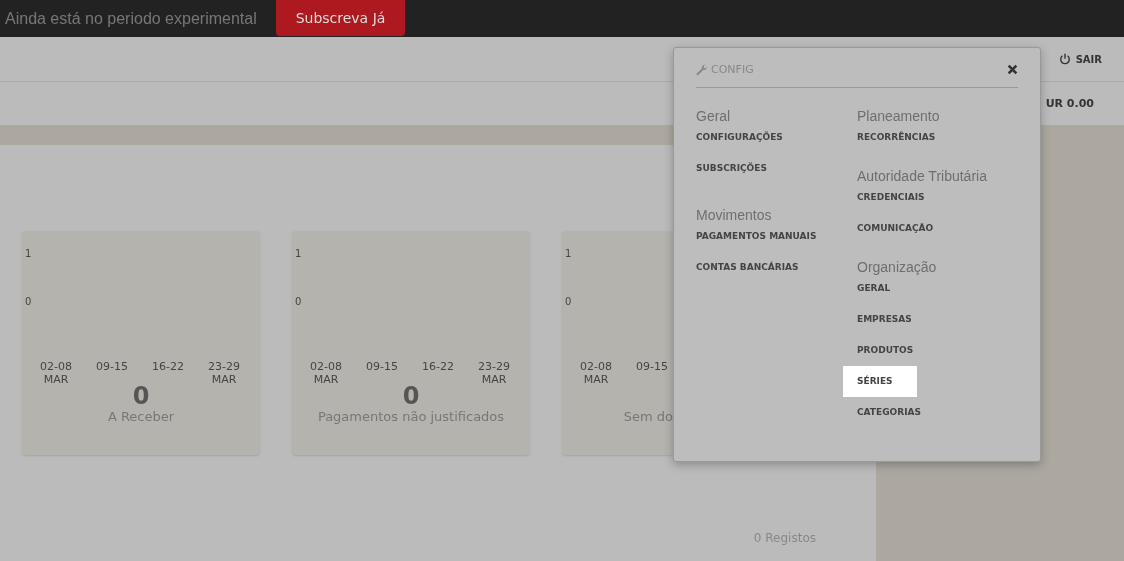 This screenshot has height=561, width=1124. Describe the element at coordinates (141, 416) in the screenshot. I see `card-caption: A Receber` at that location.